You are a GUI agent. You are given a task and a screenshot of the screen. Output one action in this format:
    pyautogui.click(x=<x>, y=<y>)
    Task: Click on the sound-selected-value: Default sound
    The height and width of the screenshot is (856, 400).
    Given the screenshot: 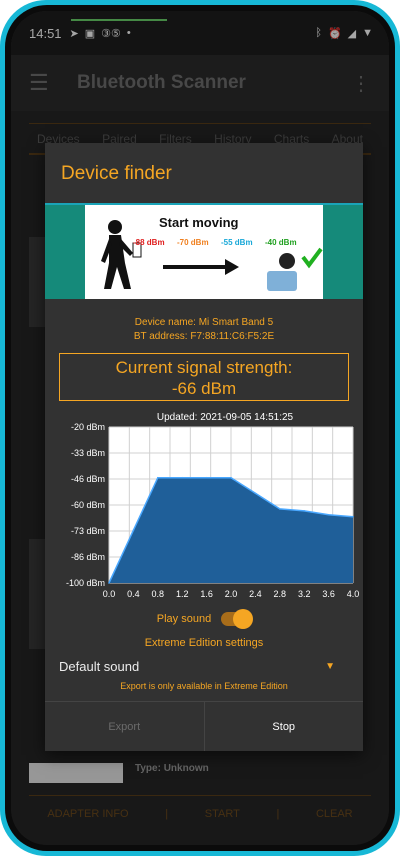 What is the action you would take?
    pyautogui.click(x=99, y=666)
    